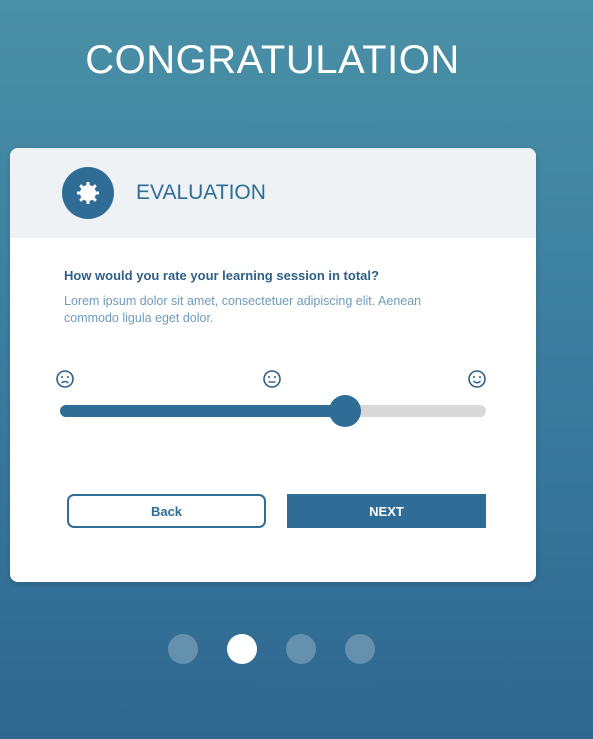  I want to click on sad-face-icon, so click(65, 379).